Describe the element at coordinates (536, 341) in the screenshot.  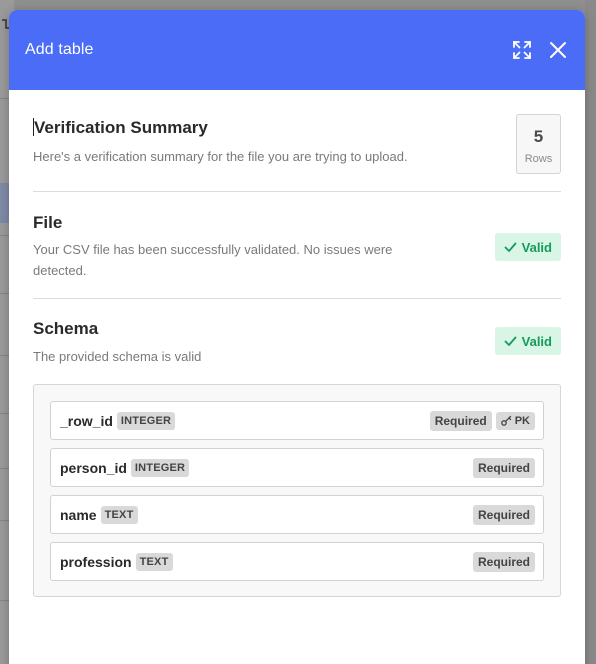
I see `schema-status-text: Valid` at that location.